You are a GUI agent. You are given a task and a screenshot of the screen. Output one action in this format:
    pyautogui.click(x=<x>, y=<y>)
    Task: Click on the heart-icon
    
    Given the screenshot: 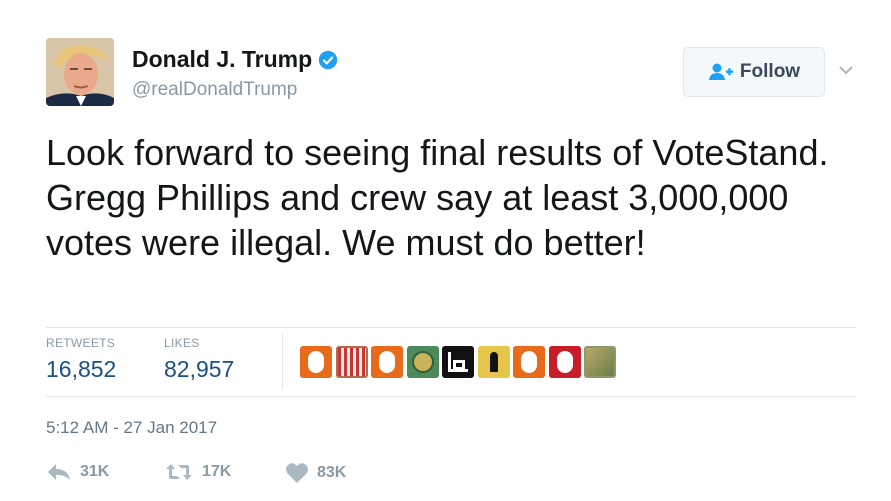 What is the action you would take?
    pyautogui.click(x=297, y=473)
    